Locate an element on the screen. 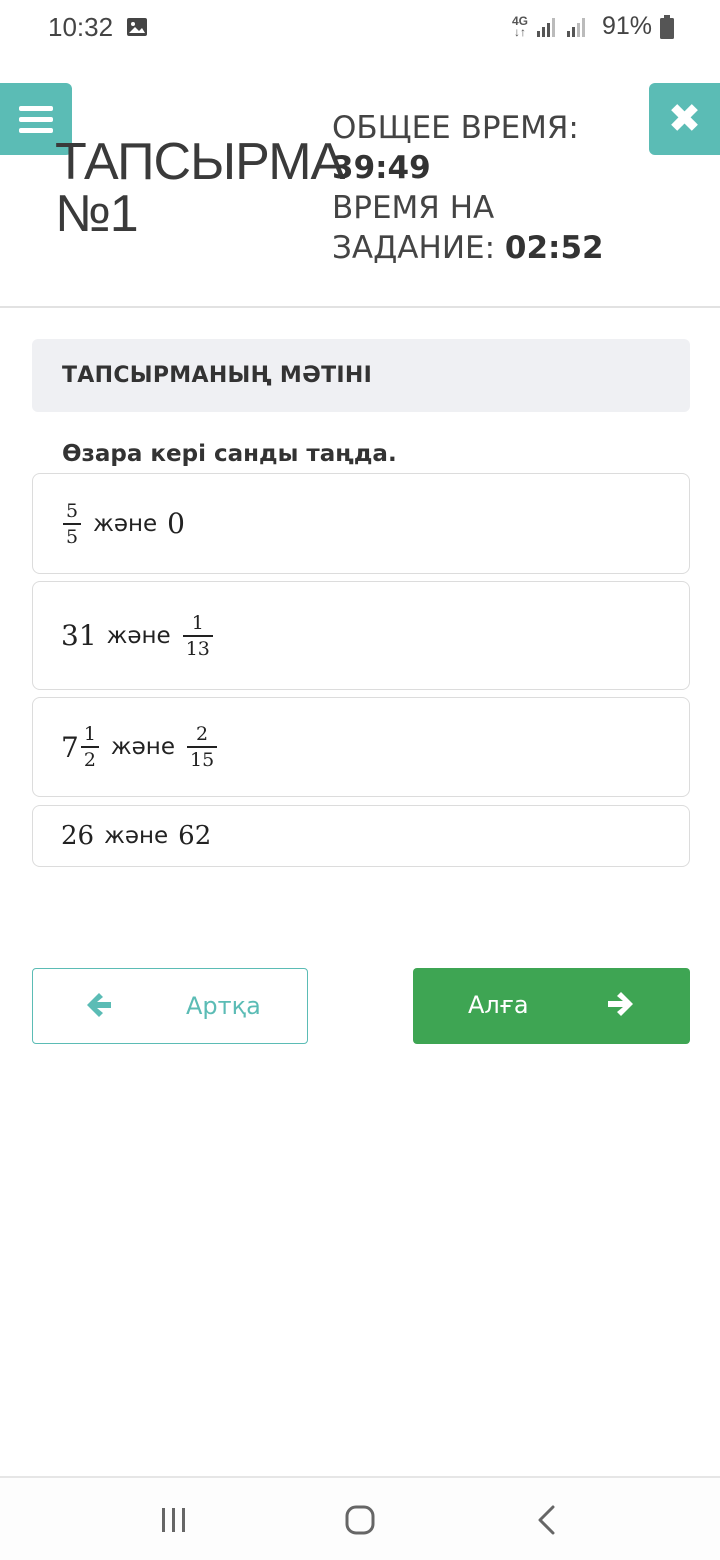  option-expression: 26 және 62 is located at coordinates (136, 836).